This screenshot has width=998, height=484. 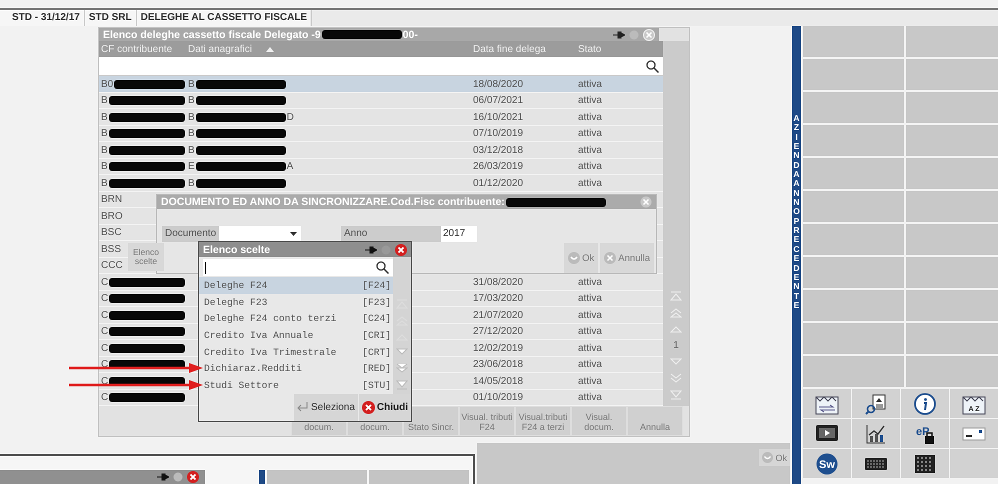 I want to click on table-cell: 21/07/2020, so click(x=498, y=315).